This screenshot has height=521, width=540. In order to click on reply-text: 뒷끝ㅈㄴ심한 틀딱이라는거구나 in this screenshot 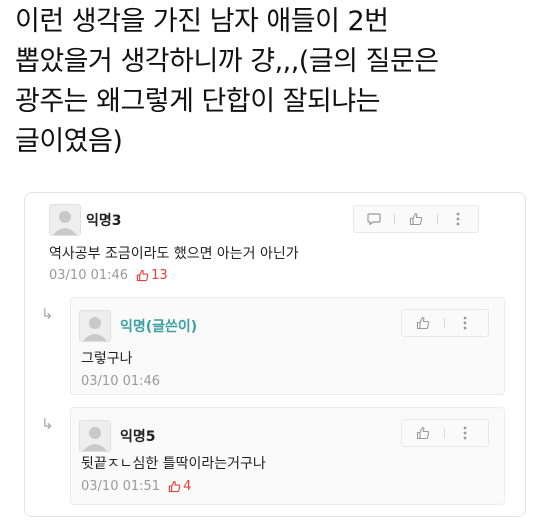, I will do `click(173, 464)`.